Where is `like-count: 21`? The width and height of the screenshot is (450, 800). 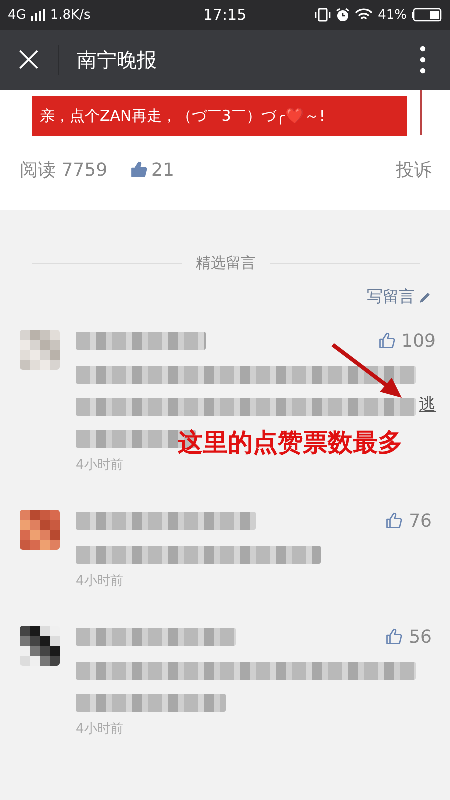
like-count: 21 is located at coordinates (163, 170).